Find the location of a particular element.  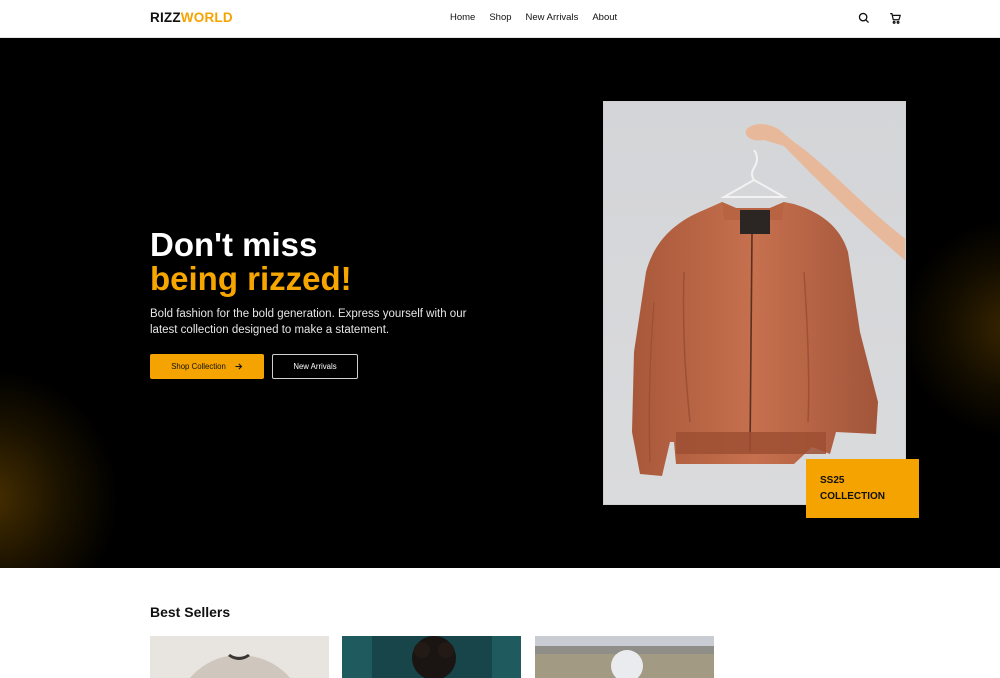

collection-badge: SS25 COLLECTION is located at coordinates (862, 488).